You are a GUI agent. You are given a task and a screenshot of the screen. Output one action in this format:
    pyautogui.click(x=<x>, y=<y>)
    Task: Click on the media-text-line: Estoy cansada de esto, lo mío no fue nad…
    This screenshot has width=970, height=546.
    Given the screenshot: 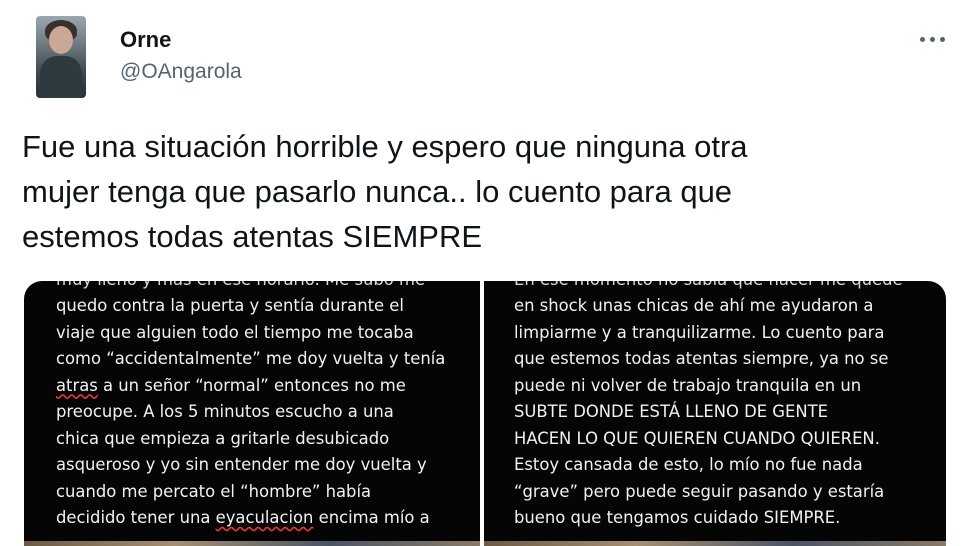 What is the action you would take?
    pyautogui.click(x=688, y=464)
    